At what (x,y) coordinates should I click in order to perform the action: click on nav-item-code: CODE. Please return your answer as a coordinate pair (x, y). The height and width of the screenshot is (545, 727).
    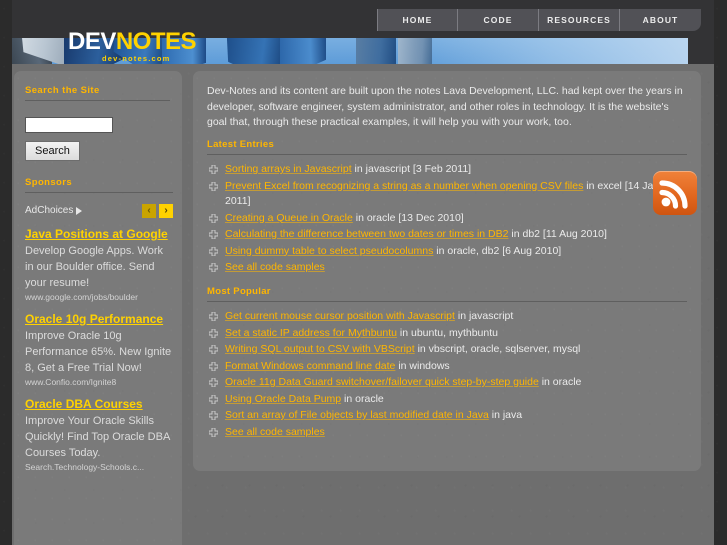
    Looking at the image, I should click on (498, 20).